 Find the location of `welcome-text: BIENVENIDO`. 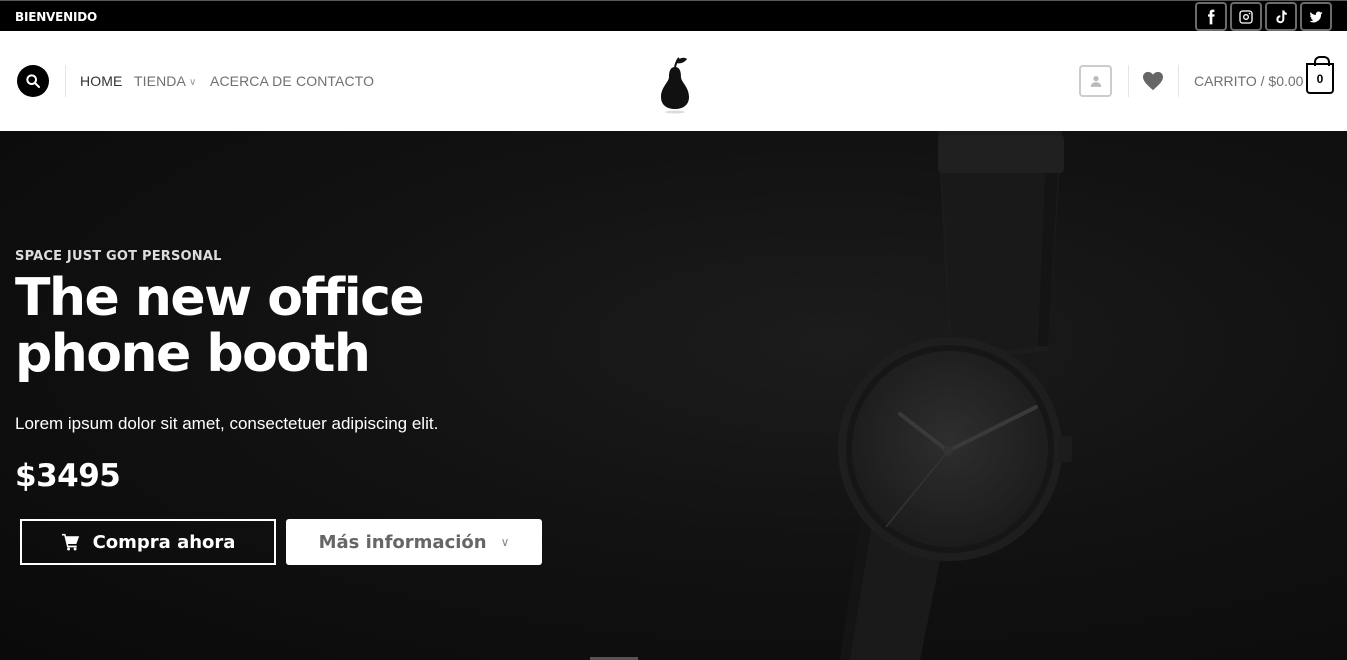

welcome-text: BIENVENIDO is located at coordinates (56, 17).